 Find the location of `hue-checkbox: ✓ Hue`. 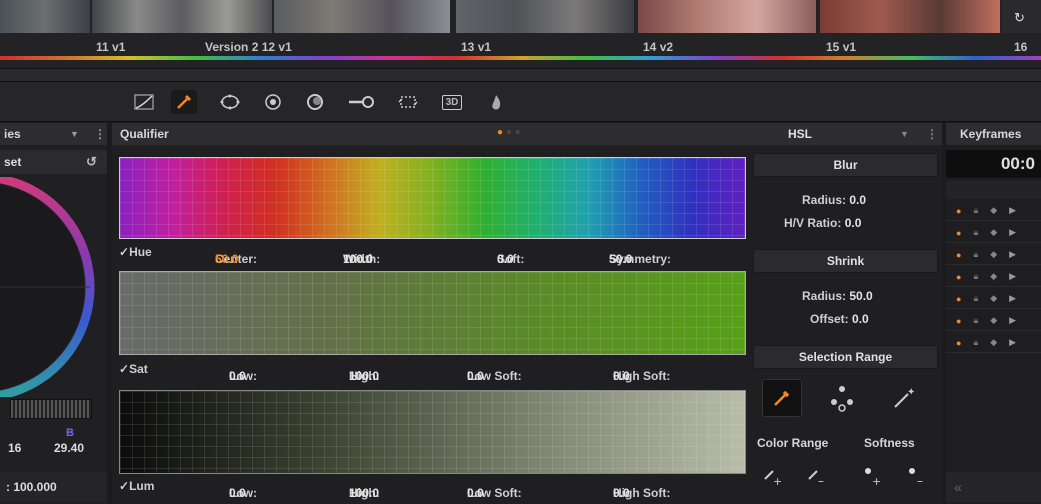

hue-checkbox: ✓ Hue is located at coordinates (135, 252).